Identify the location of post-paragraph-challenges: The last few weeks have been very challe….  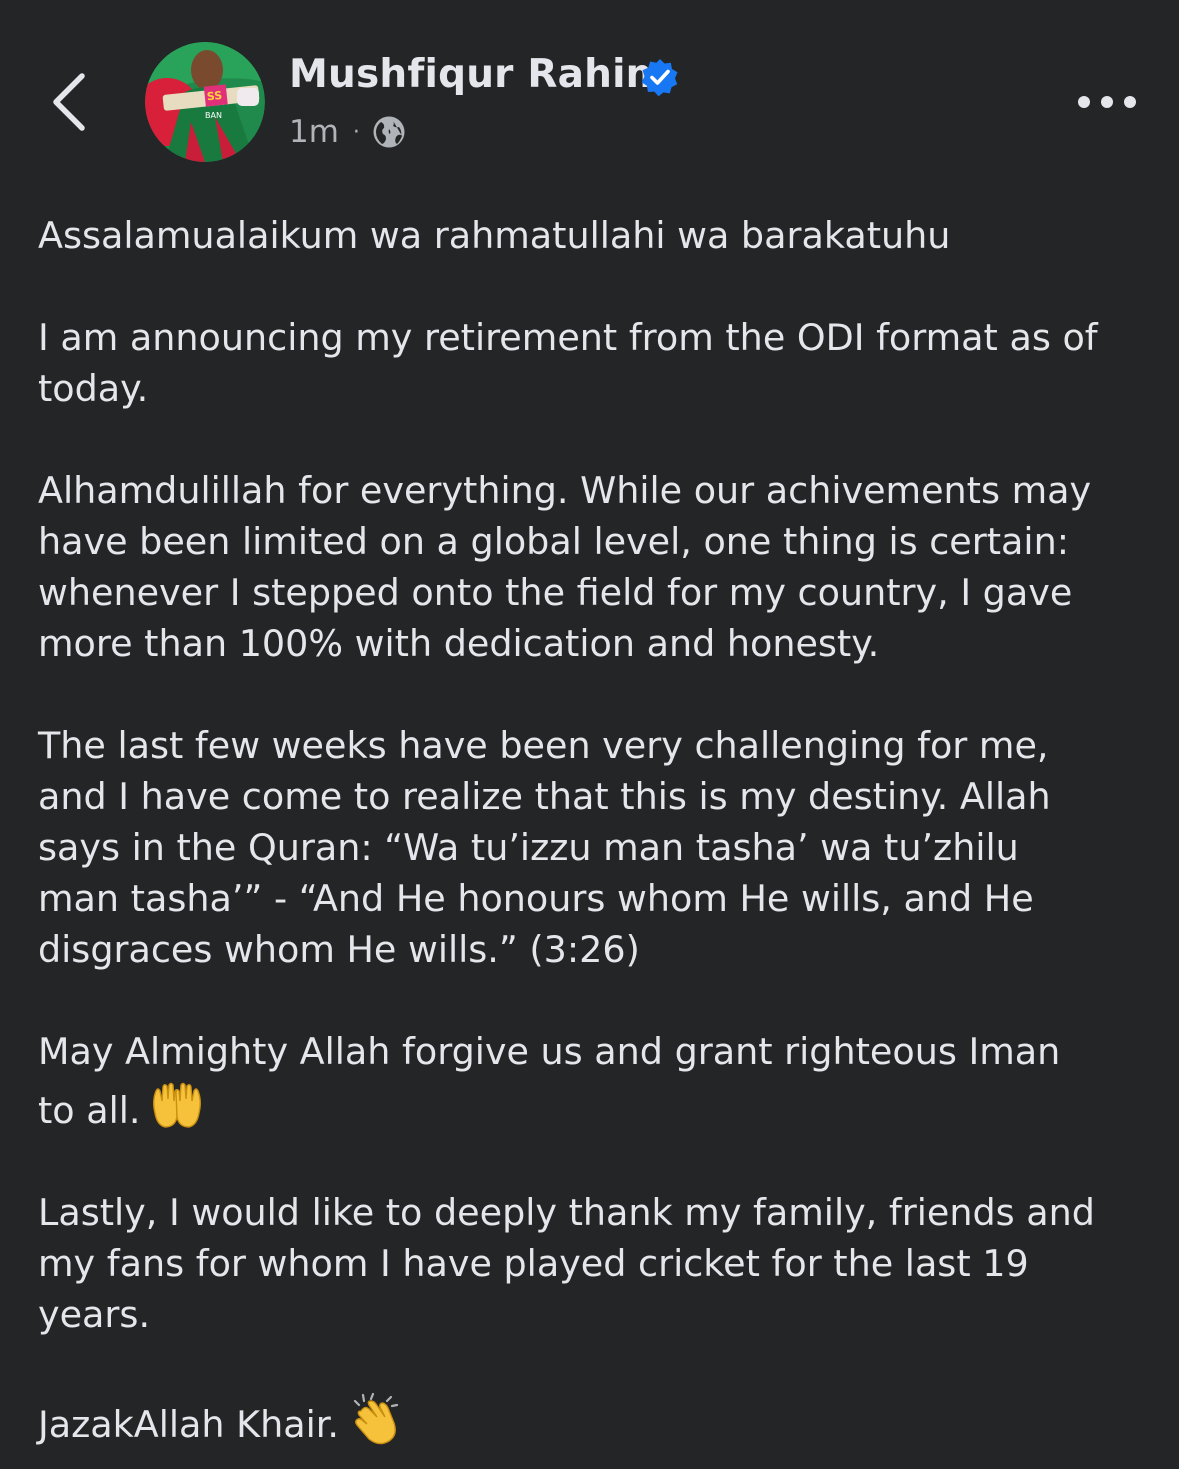
(544, 847).